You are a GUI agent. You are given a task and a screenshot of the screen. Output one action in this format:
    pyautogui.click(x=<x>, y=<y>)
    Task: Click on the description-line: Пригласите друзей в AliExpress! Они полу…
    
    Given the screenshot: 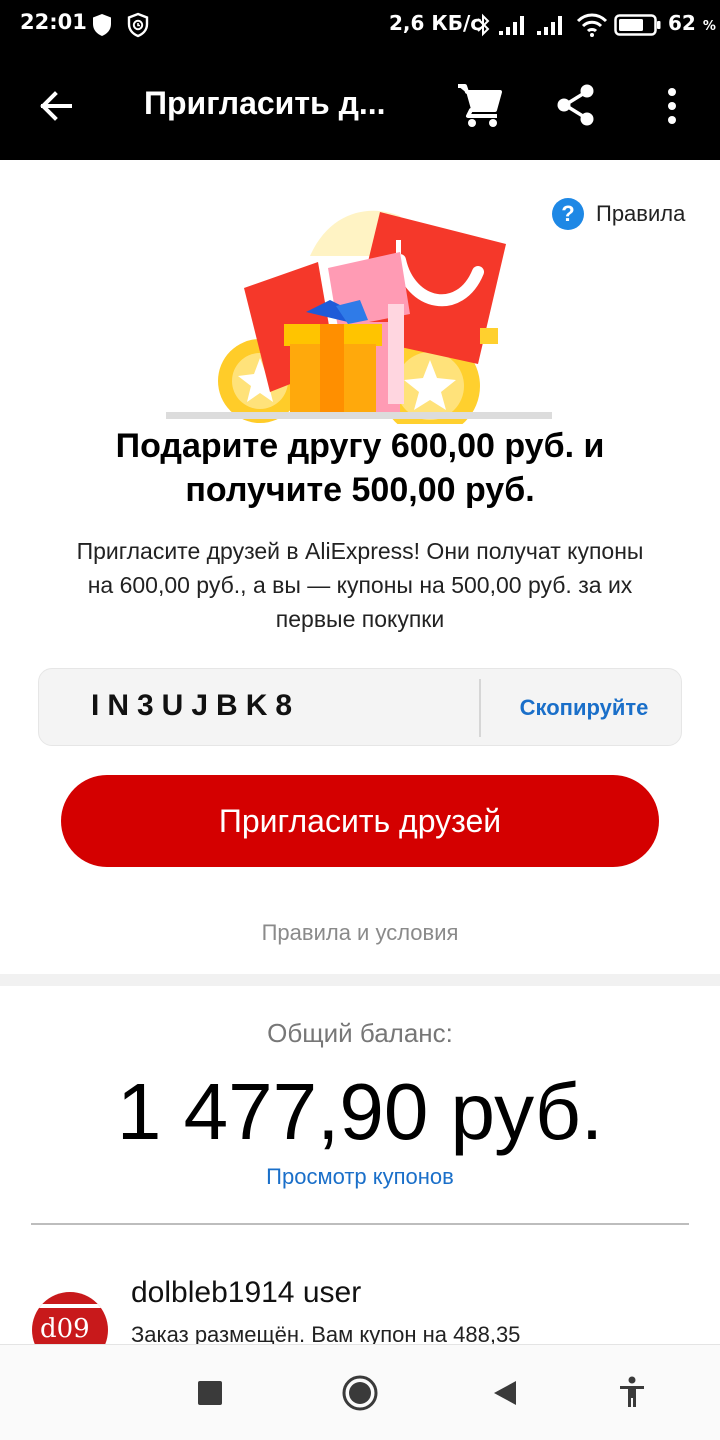 What is the action you would take?
    pyautogui.click(x=360, y=551)
    